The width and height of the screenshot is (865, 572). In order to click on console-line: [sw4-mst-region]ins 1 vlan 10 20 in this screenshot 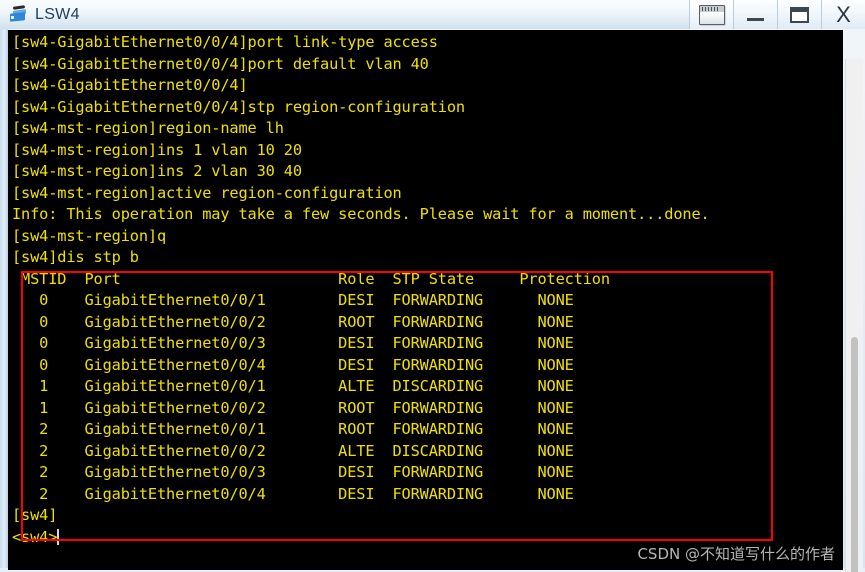, I will do `click(157, 149)`.